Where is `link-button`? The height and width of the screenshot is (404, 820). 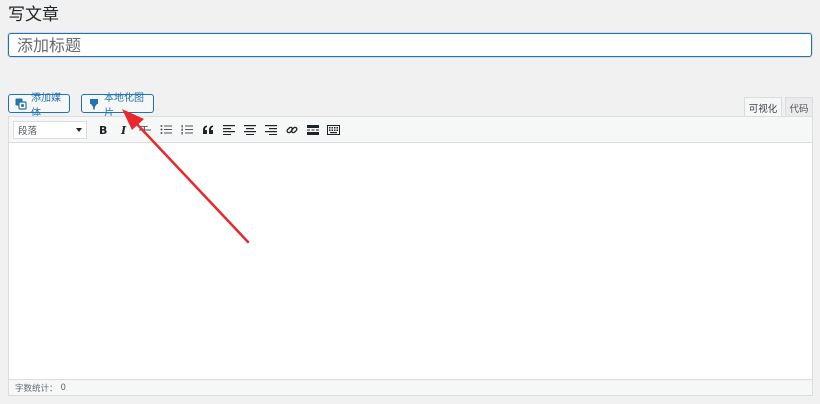
link-button is located at coordinates (291, 130).